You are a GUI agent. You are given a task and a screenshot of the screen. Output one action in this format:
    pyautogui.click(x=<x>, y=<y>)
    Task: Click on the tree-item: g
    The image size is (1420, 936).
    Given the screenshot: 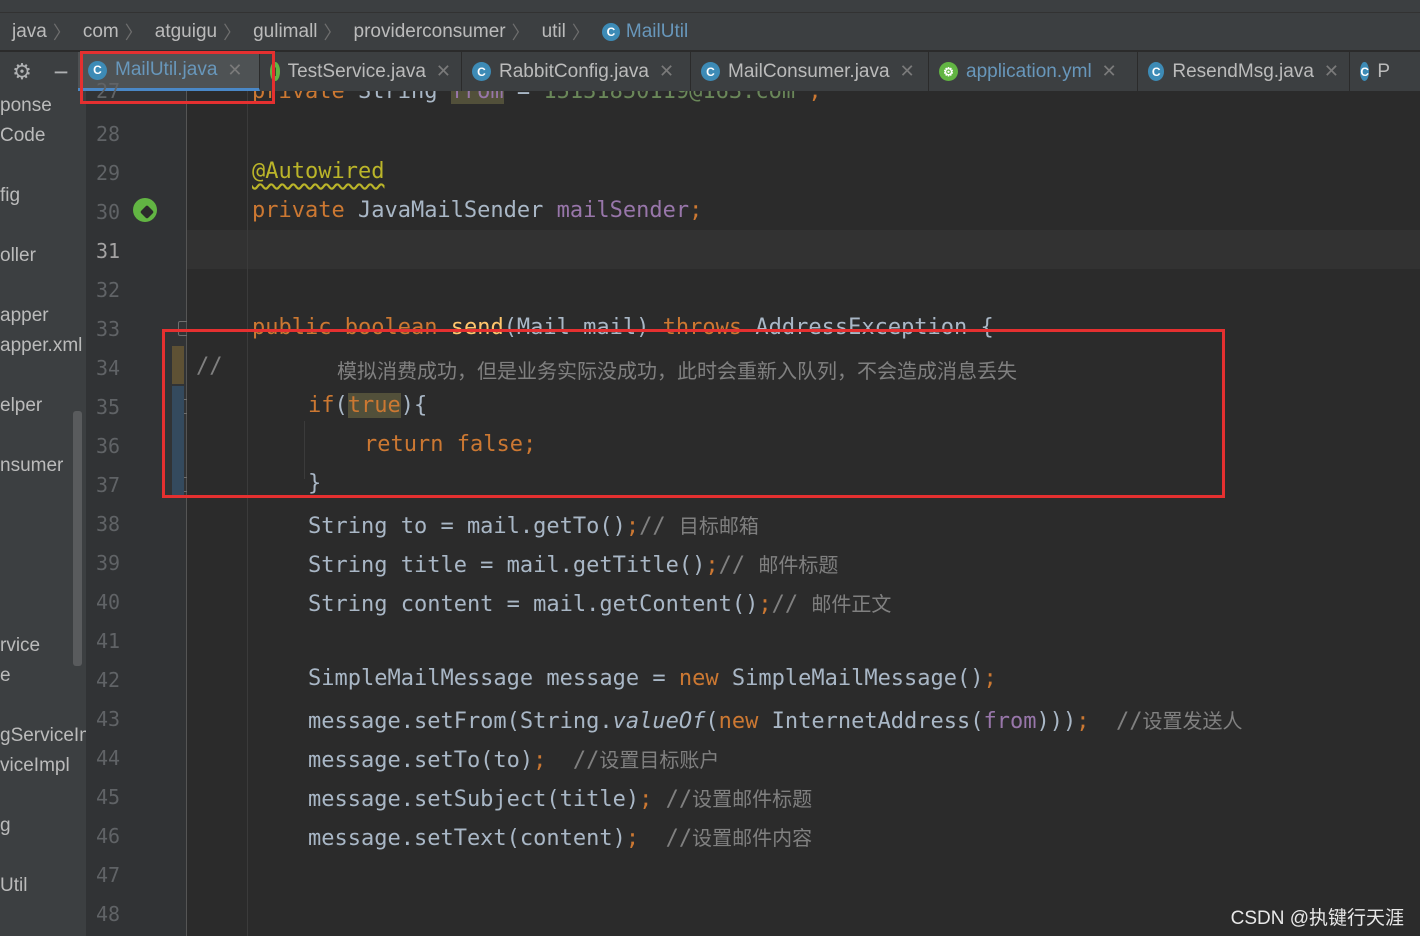 What is the action you would take?
    pyautogui.click(x=5, y=826)
    